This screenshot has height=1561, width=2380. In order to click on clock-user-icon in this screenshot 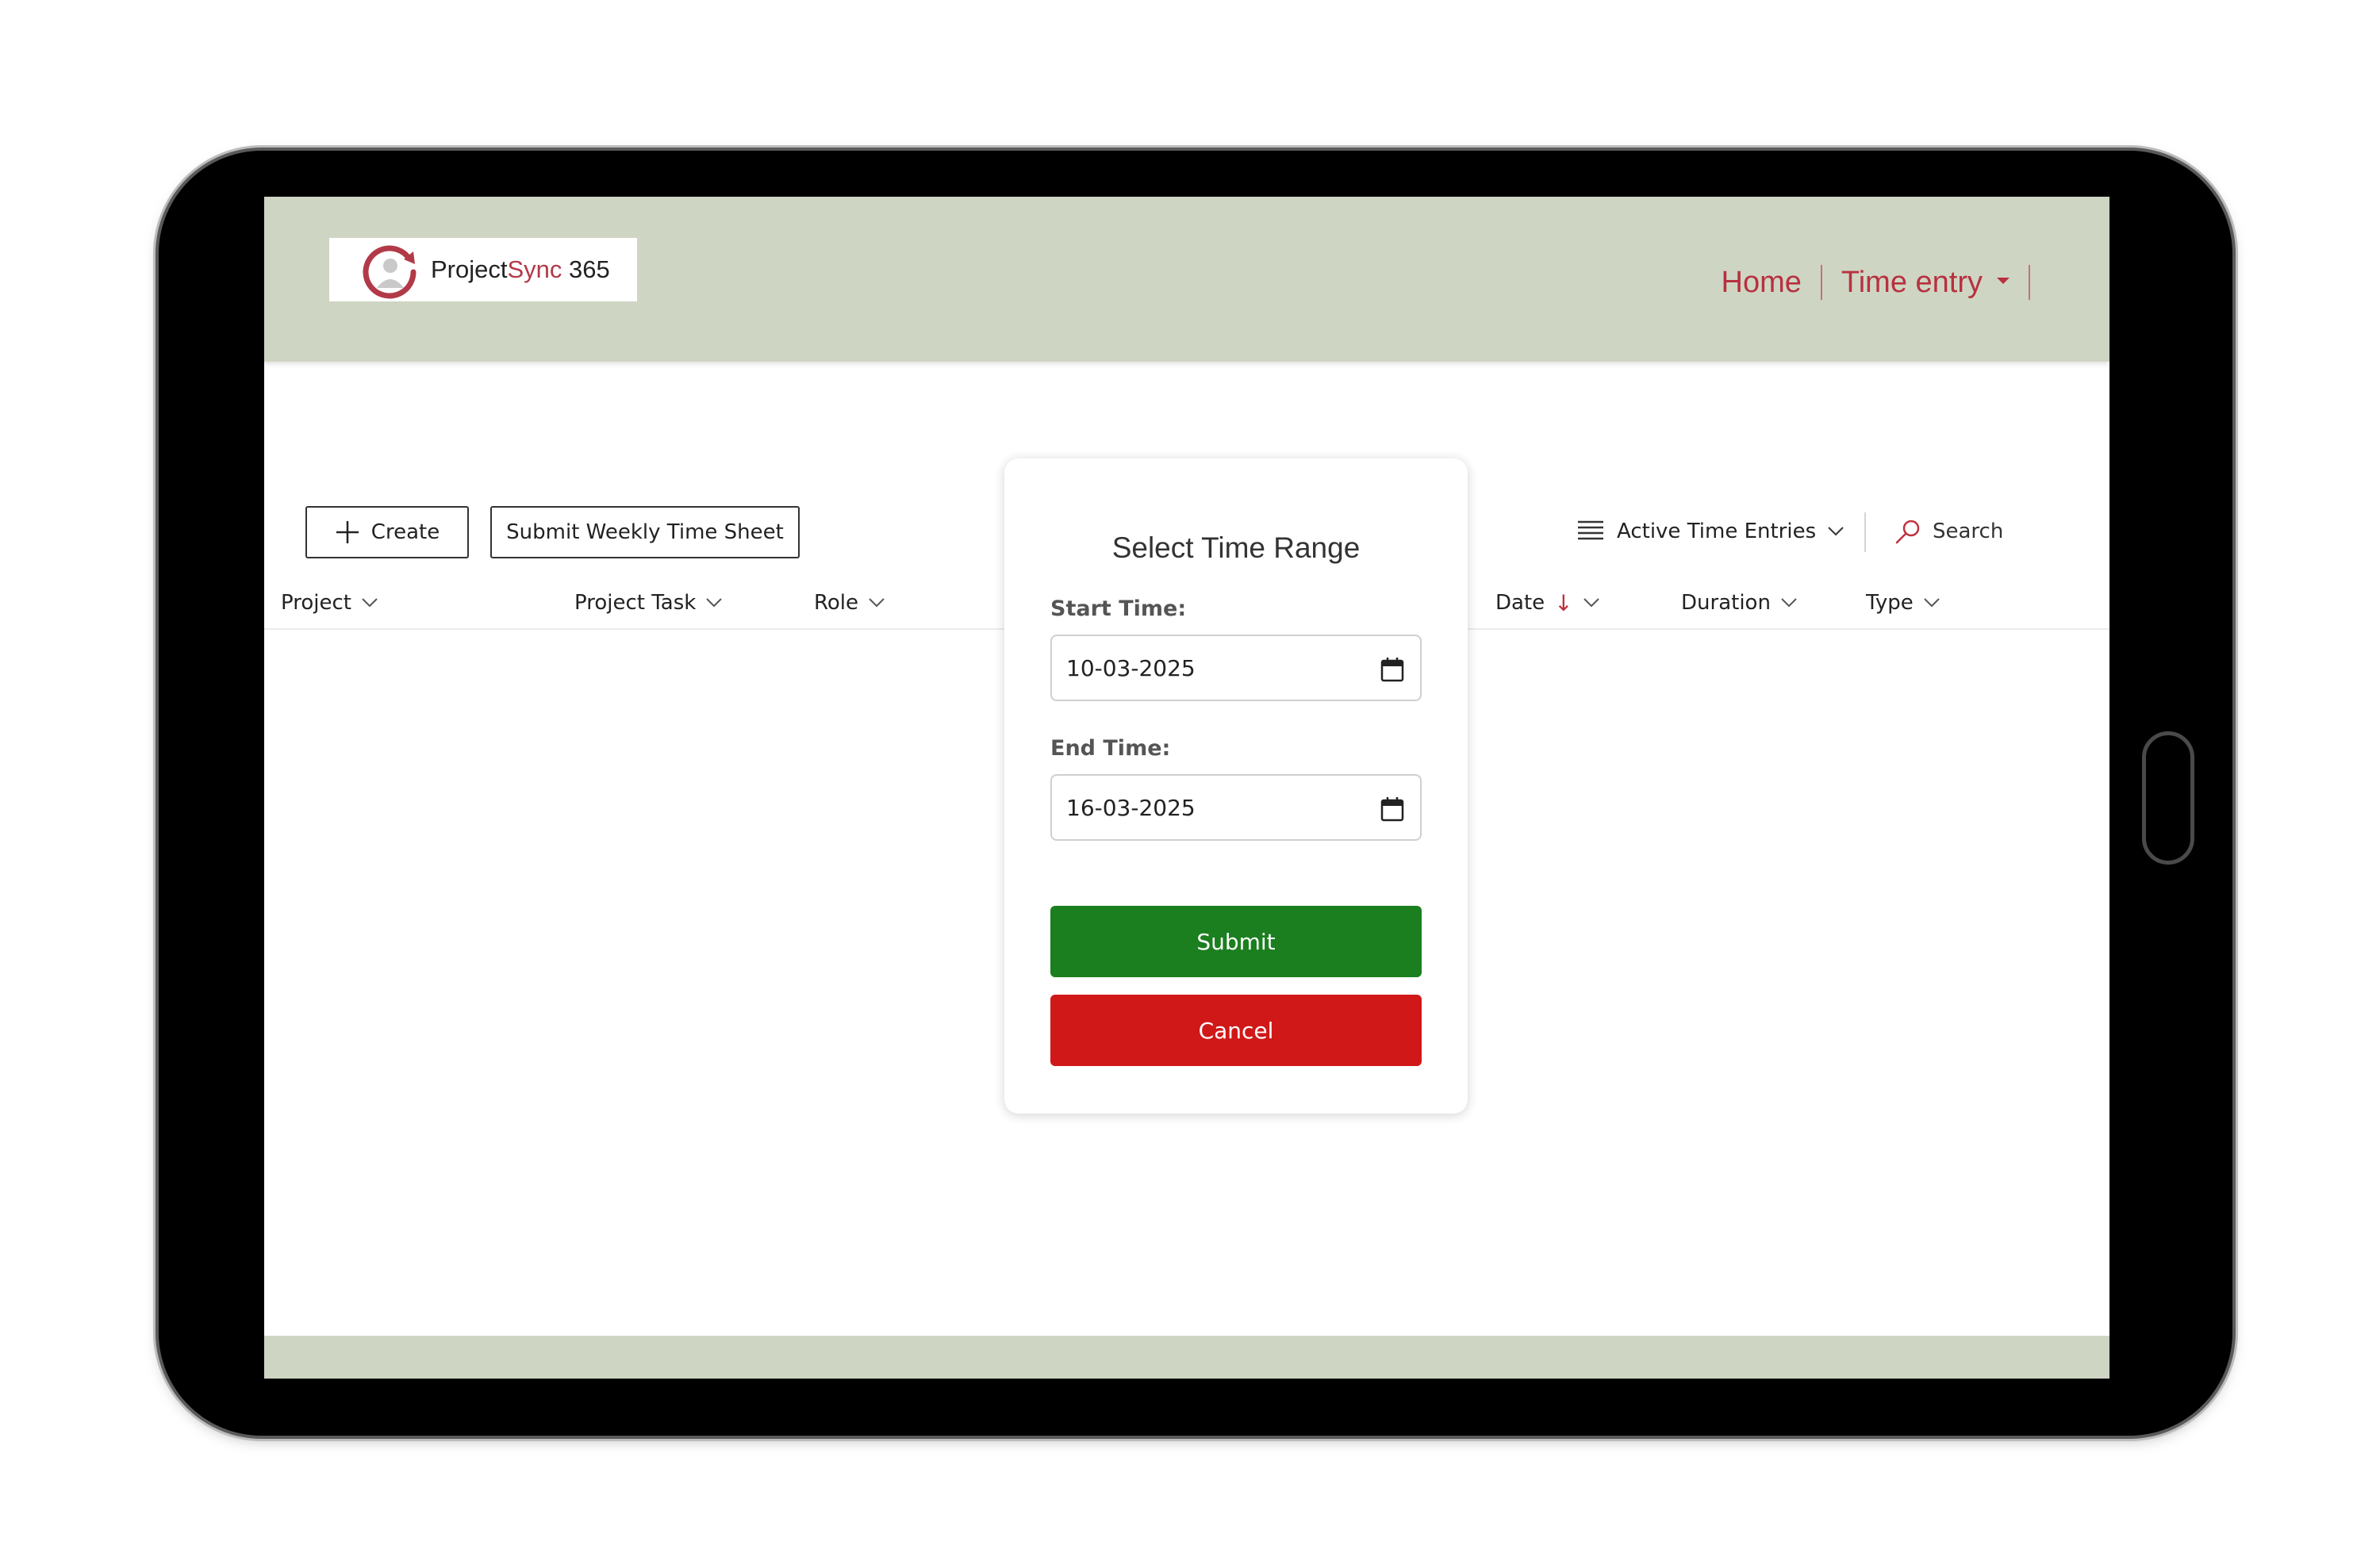, I will do `click(389, 272)`.